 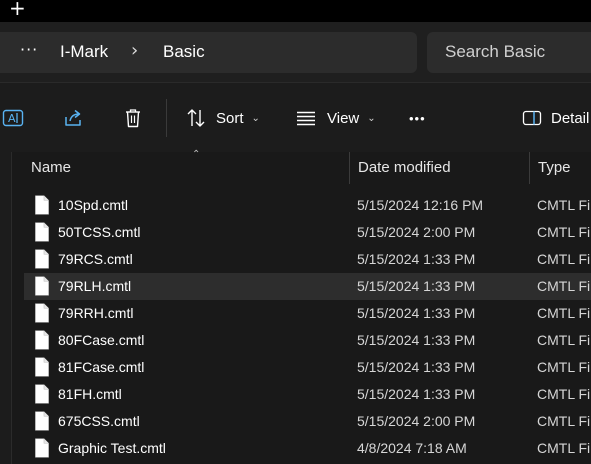 I want to click on breadcrumb-item-basic: Basic, so click(x=184, y=52).